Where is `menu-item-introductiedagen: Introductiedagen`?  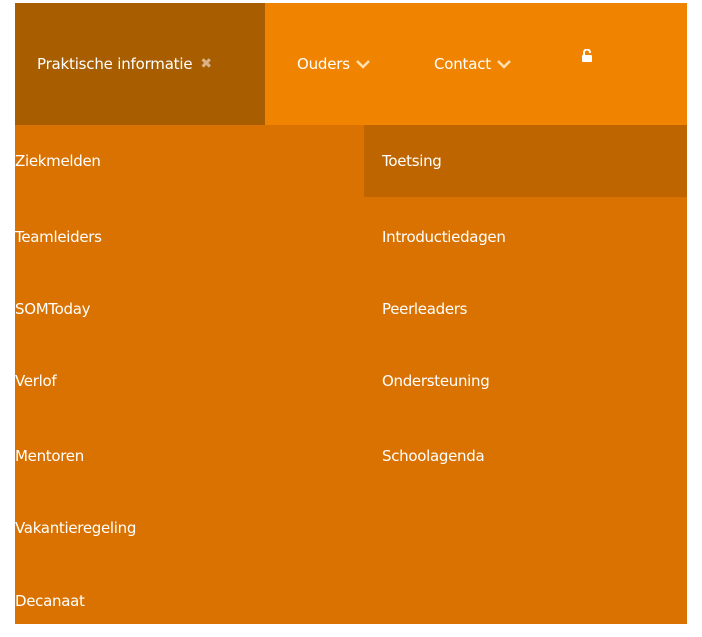
menu-item-introductiedagen: Introductiedagen is located at coordinates (525, 237).